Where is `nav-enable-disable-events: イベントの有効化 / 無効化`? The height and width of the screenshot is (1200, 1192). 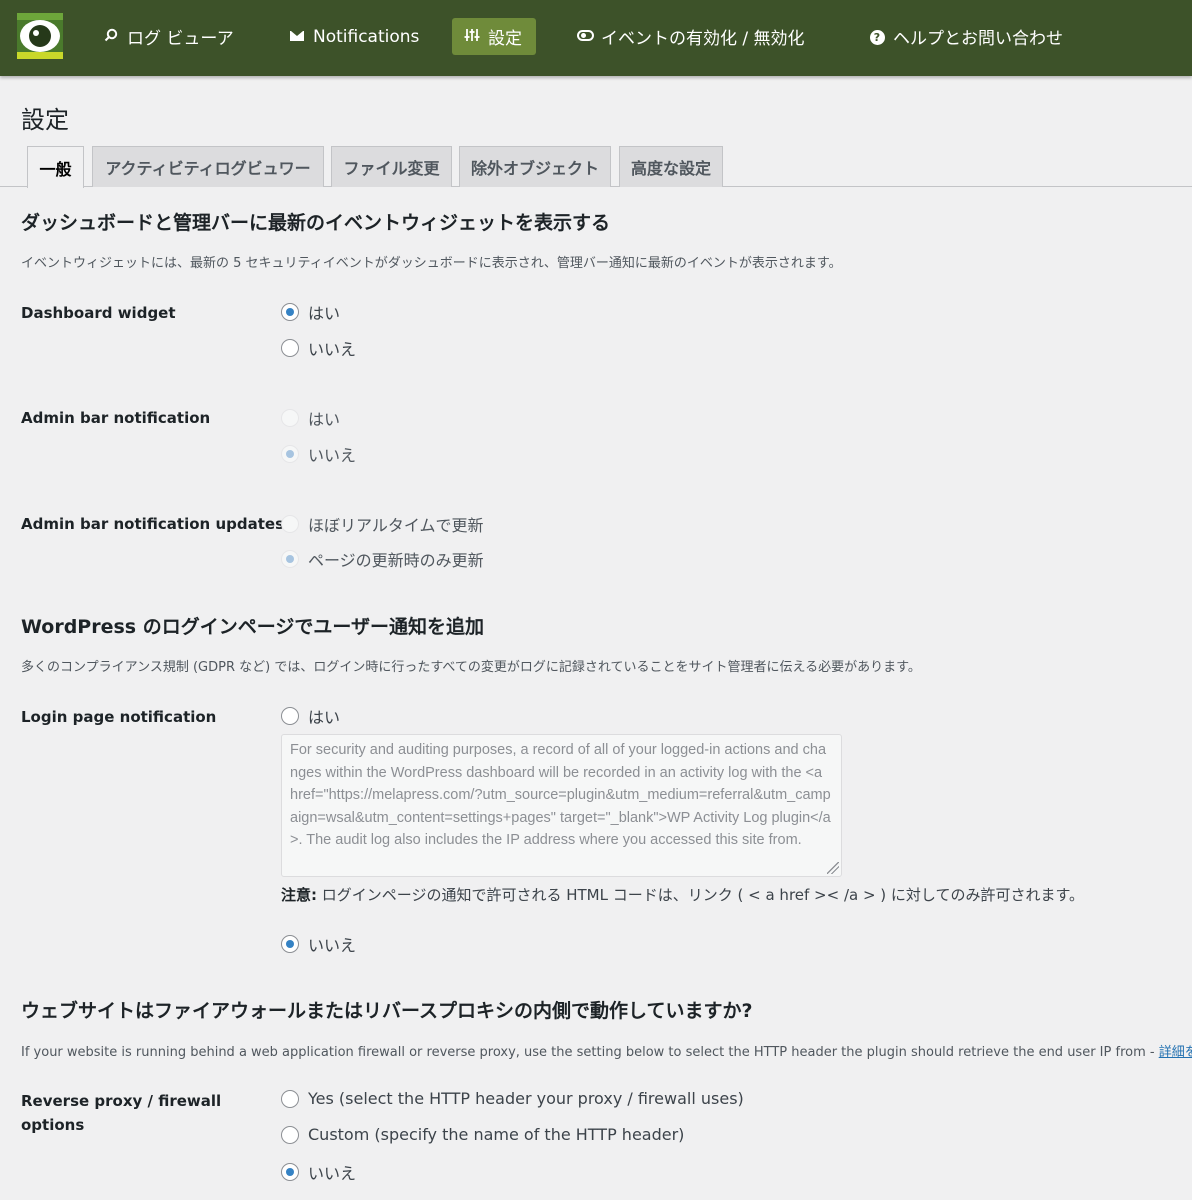 nav-enable-disable-events: イベントの有効化 / 無効化 is located at coordinates (691, 36).